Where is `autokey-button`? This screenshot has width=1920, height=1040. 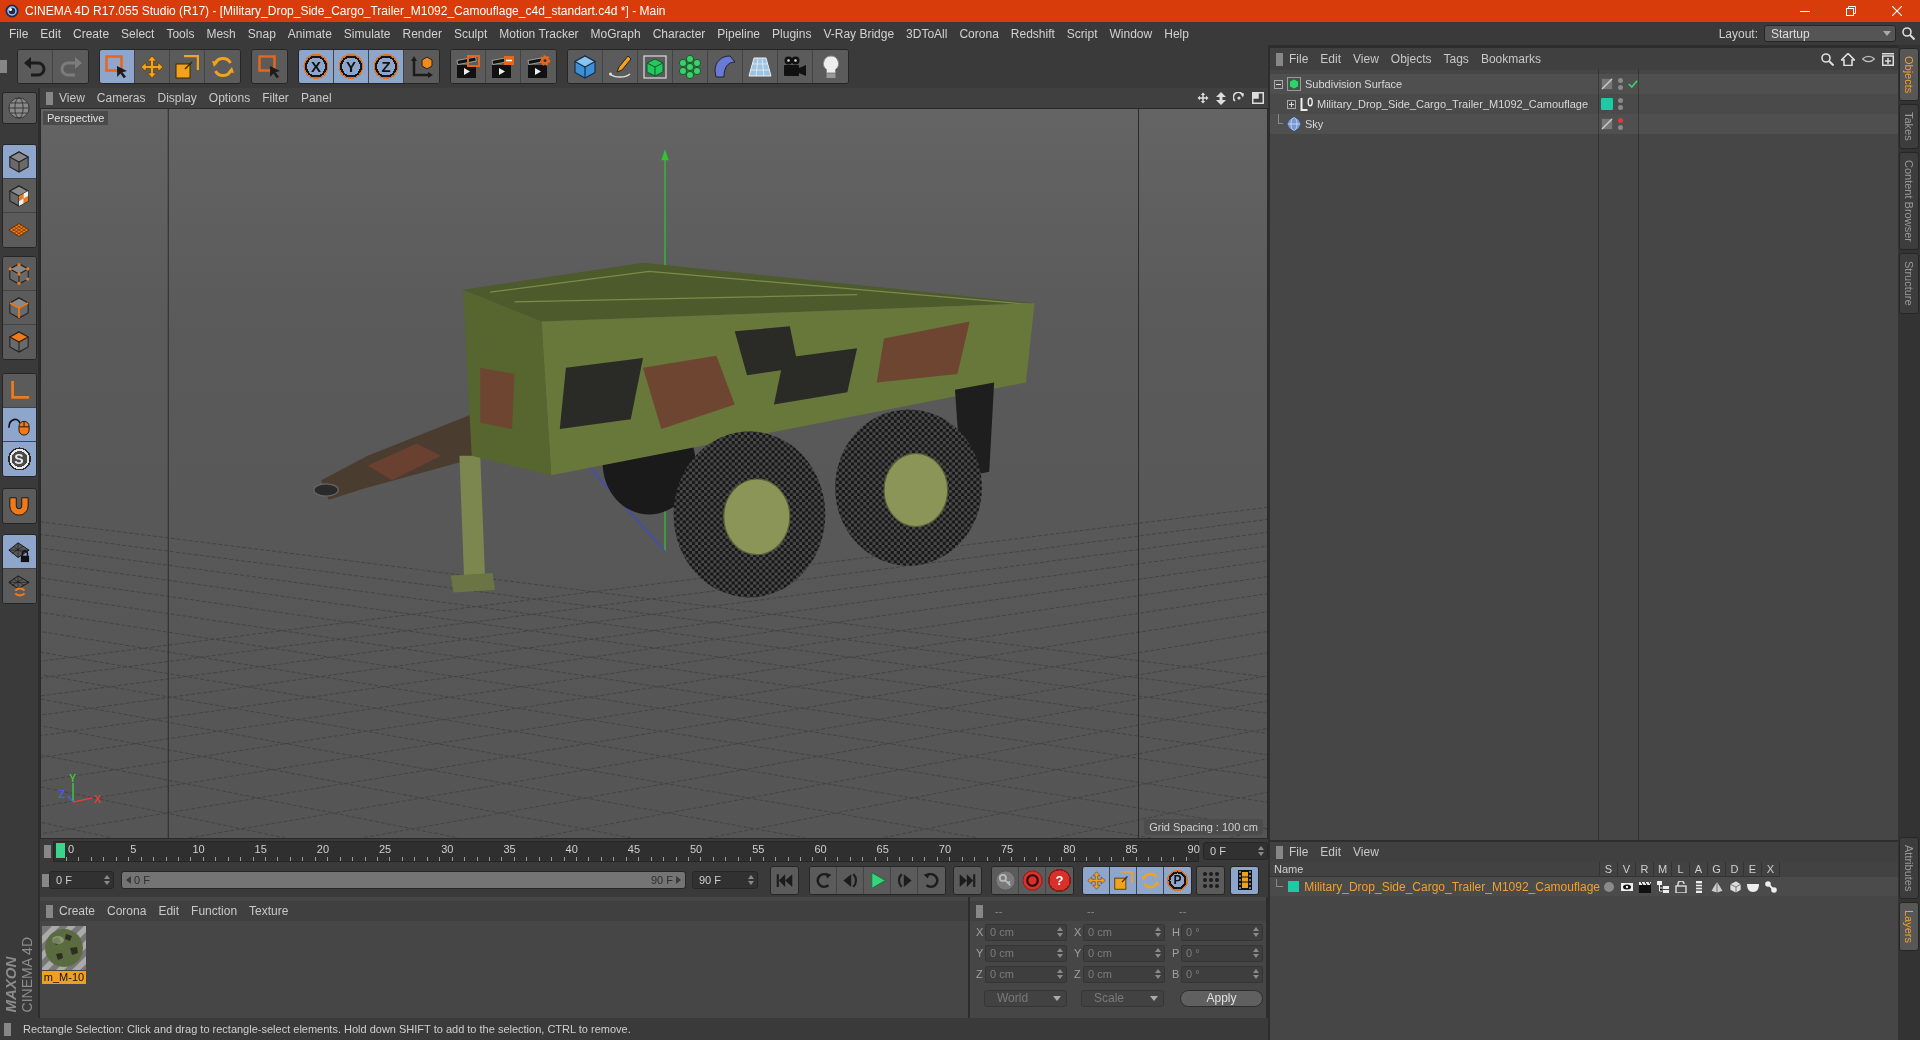 autokey-button is located at coordinates (1032, 880).